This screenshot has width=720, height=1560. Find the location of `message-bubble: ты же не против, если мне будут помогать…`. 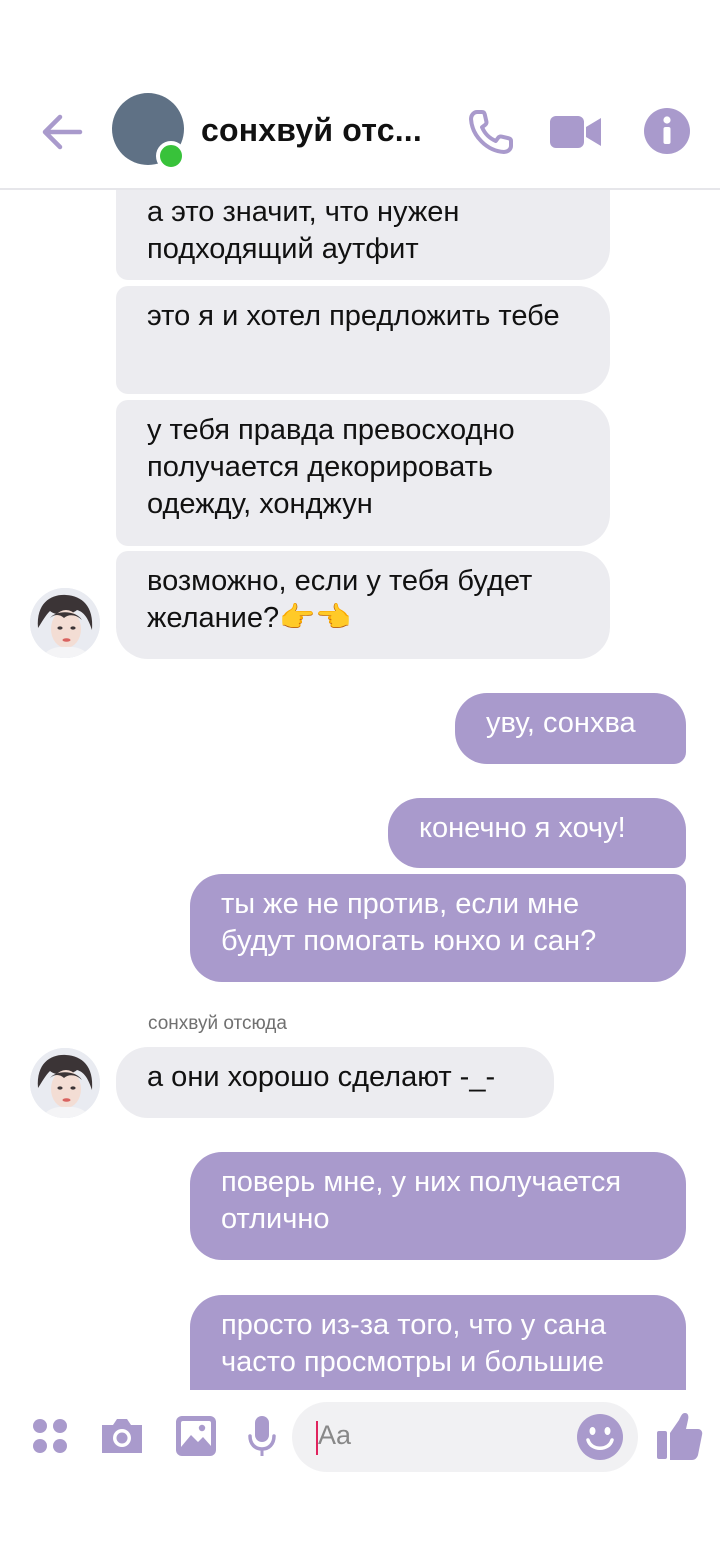

message-bubble: ты же не против, если мне будут помогать… is located at coordinates (438, 928).